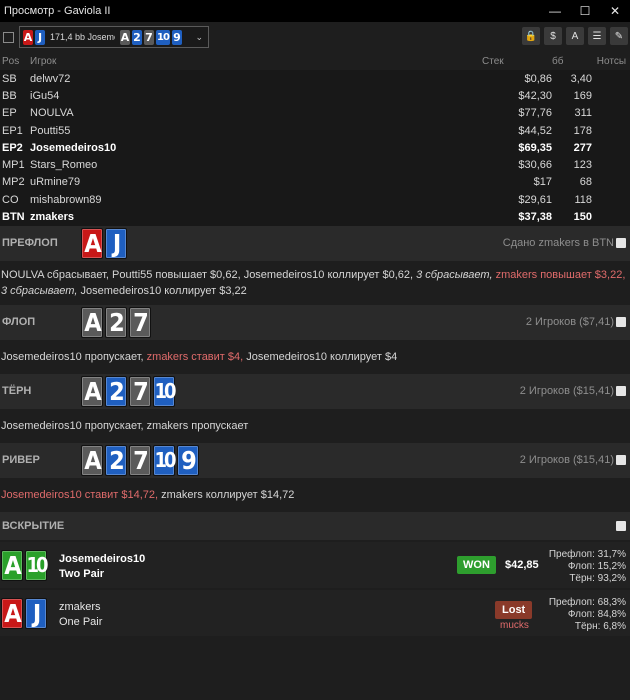 Image resolution: width=630 pixels, height=700 pixels. I want to click on title-bar: Просмотр - Gaviola II — ☐ ✕, so click(315, 11).